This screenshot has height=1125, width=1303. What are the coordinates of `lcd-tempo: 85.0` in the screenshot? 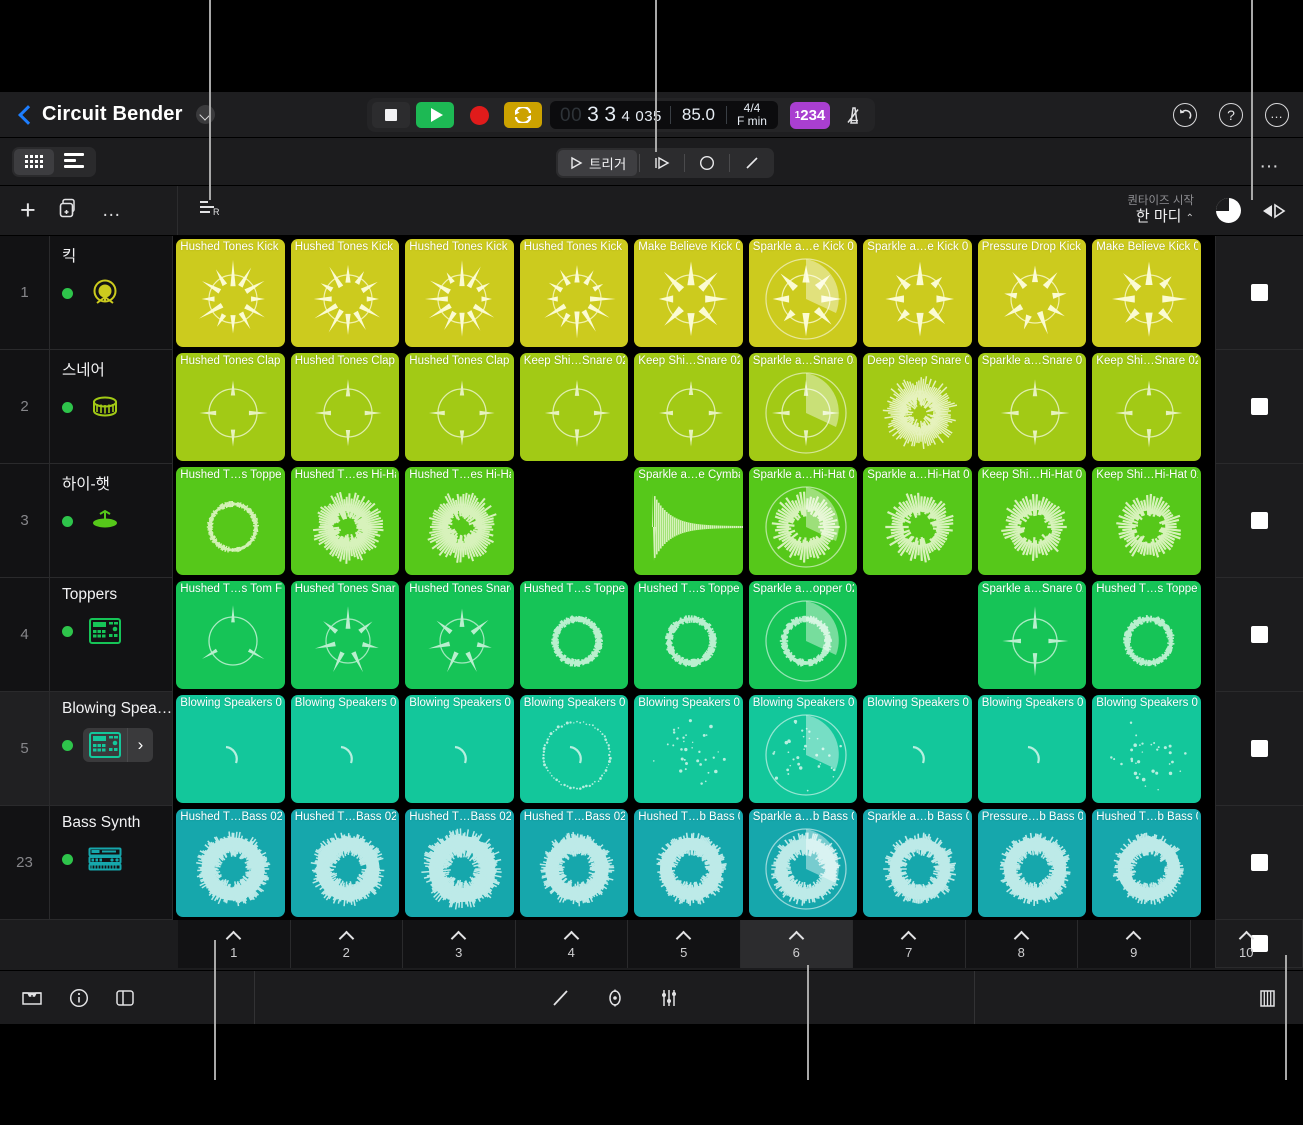 It's located at (698, 115).